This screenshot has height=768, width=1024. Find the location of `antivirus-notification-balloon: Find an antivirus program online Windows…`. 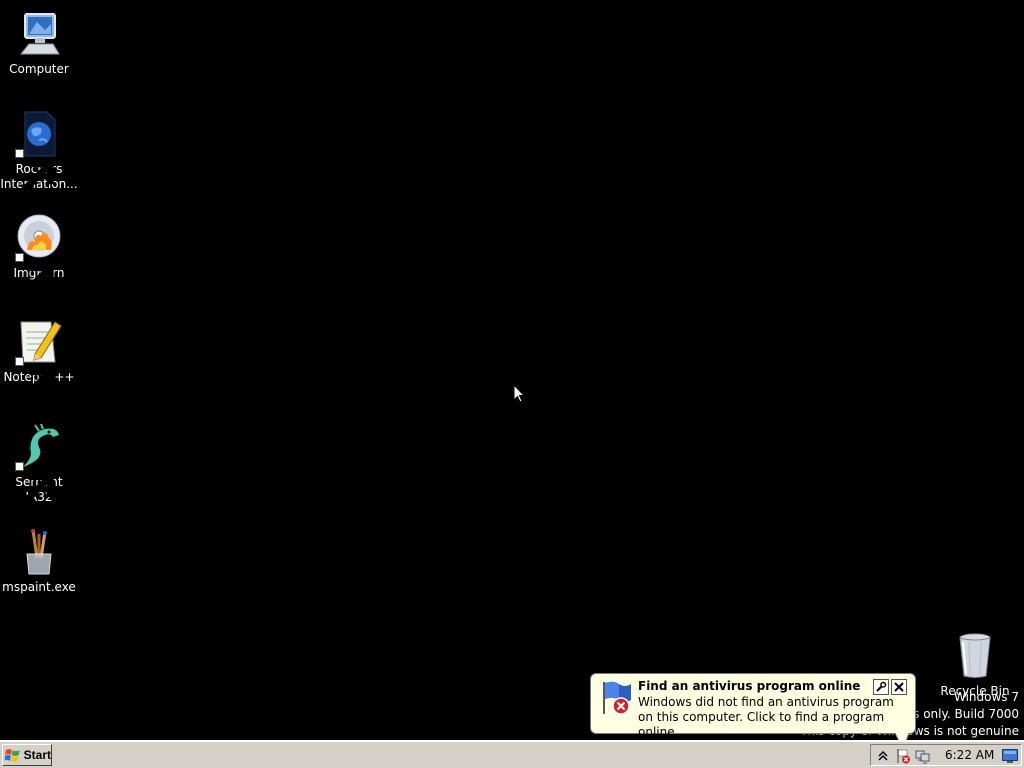

antivirus-notification-balloon: Find an antivirus program online Windows… is located at coordinates (753, 706).